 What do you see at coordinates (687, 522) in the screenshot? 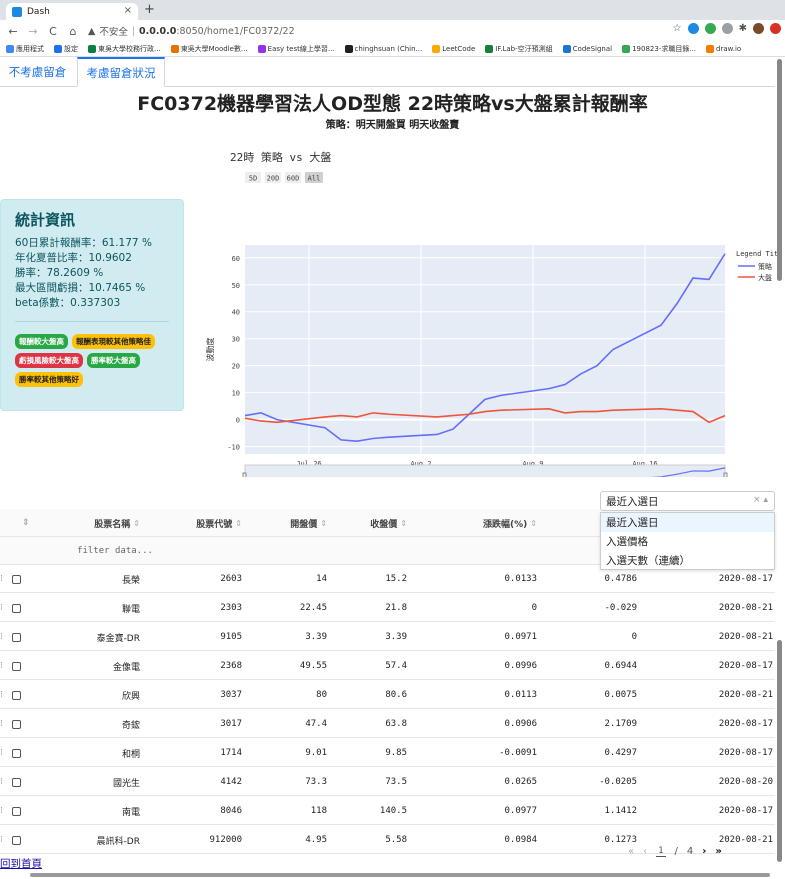
I see `dropdown-option: 最近入選日` at bounding box center [687, 522].